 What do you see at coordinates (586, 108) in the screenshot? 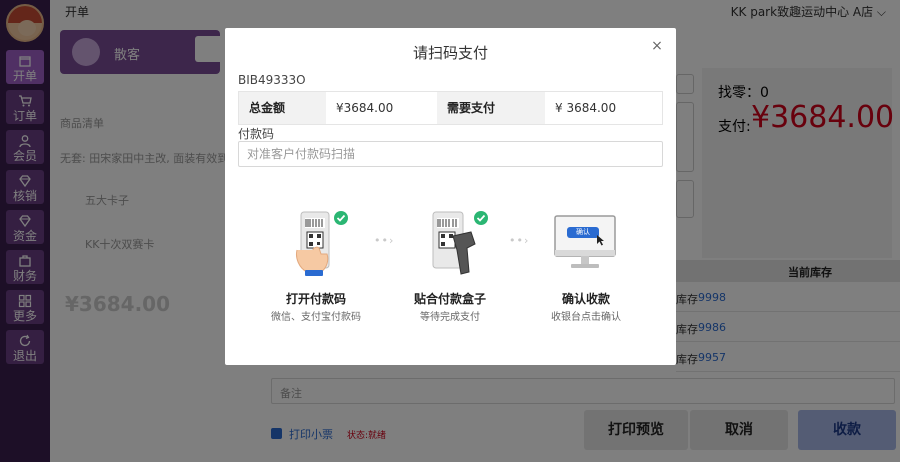
I see `due-value: ¥ 3684.00` at bounding box center [586, 108].